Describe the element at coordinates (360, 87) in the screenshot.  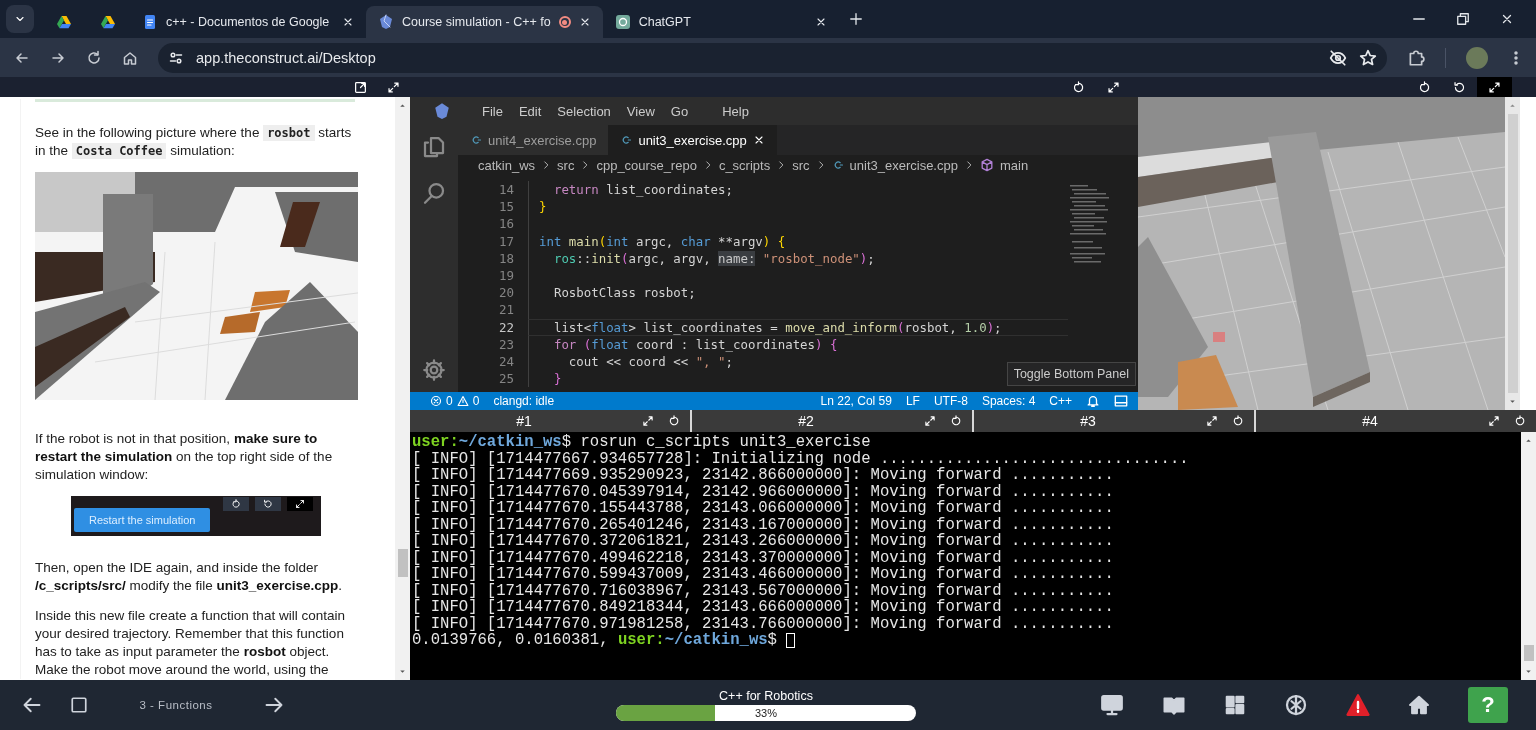
I see `open-external-icon` at that location.